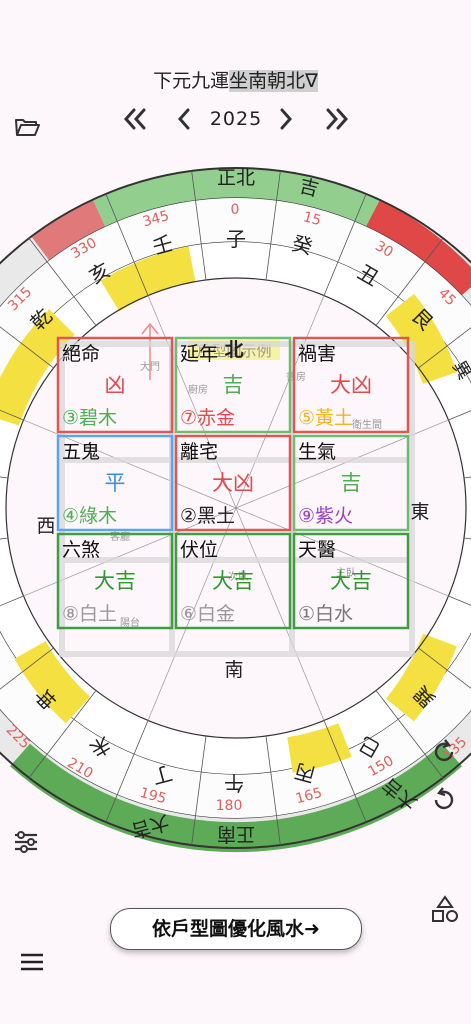 The width and height of the screenshot is (471, 1024). What do you see at coordinates (207, 418) in the screenshot?
I see `cell-star: ⑦赤金` at bounding box center [207, 418].